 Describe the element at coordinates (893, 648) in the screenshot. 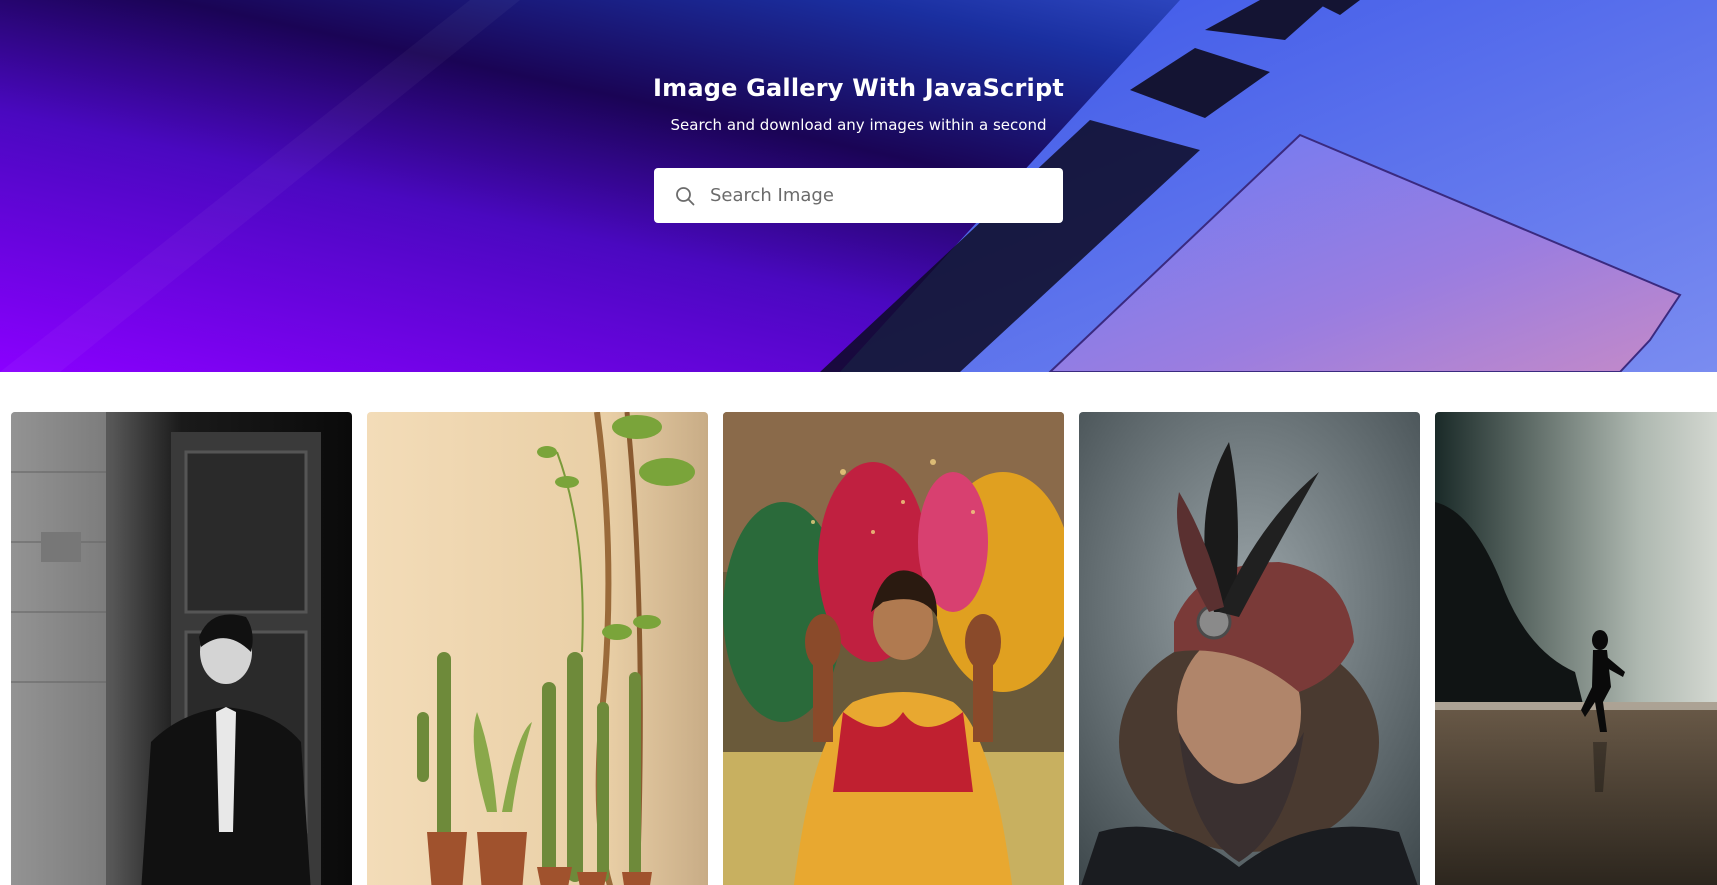

I see `gallery-image-bride-celebration` at that location.